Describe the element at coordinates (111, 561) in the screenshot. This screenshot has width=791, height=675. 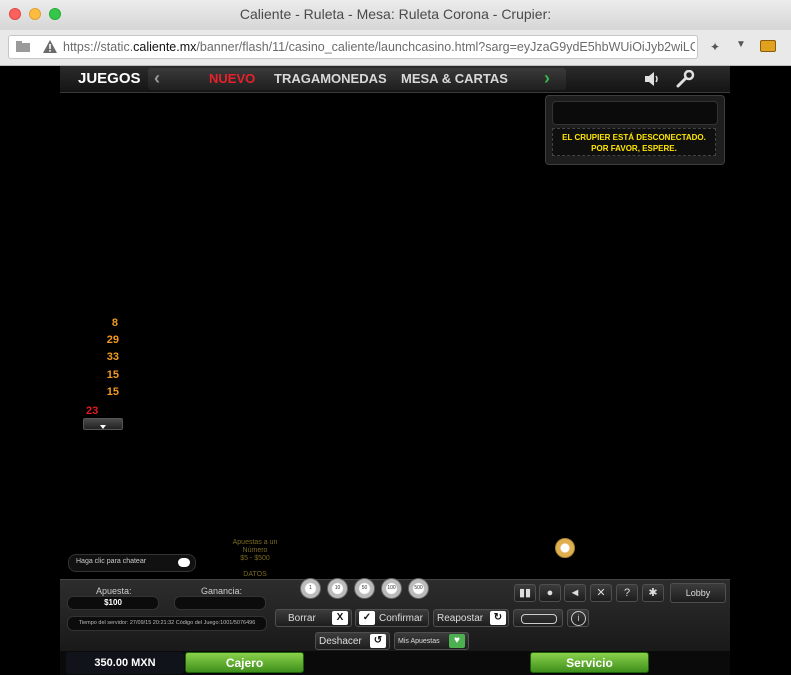
I see `chat-placeholder: Haga clic para chatear` at that location.